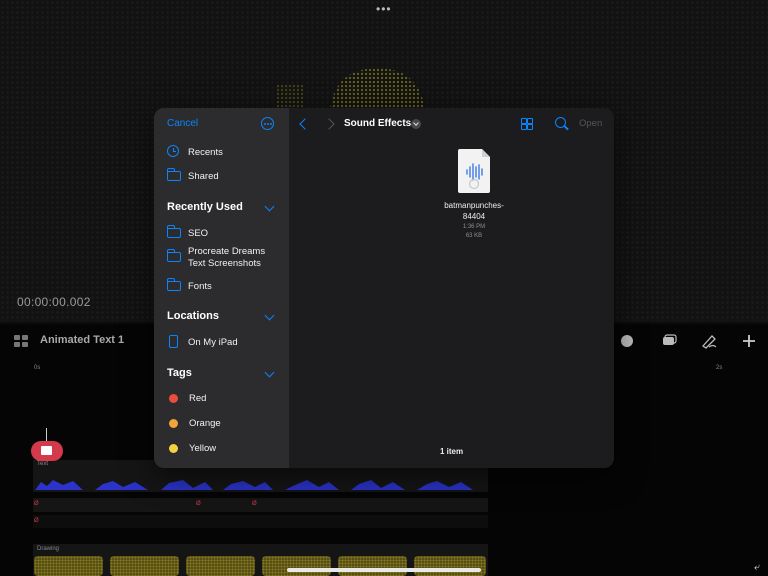 This screenshot has width=768, height=576. I want to click on shared-folder-icon, so click(173, 175).